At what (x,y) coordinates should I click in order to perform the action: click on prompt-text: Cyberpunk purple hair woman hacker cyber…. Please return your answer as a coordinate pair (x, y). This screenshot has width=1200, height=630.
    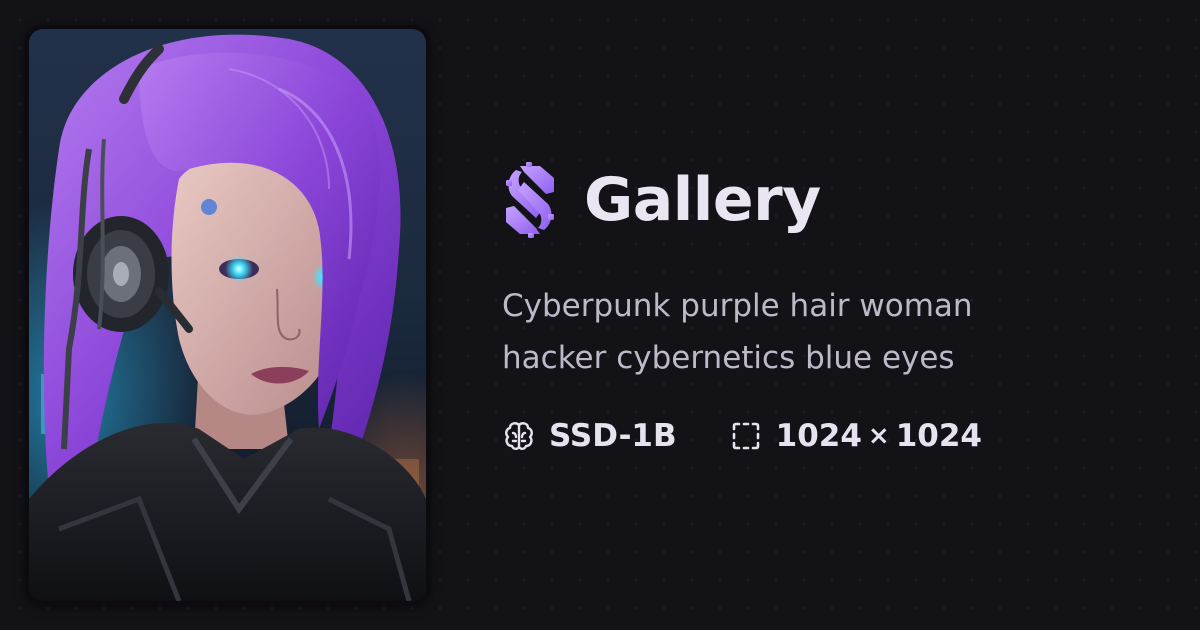
    Looking at the image, I should click on (737, 332).